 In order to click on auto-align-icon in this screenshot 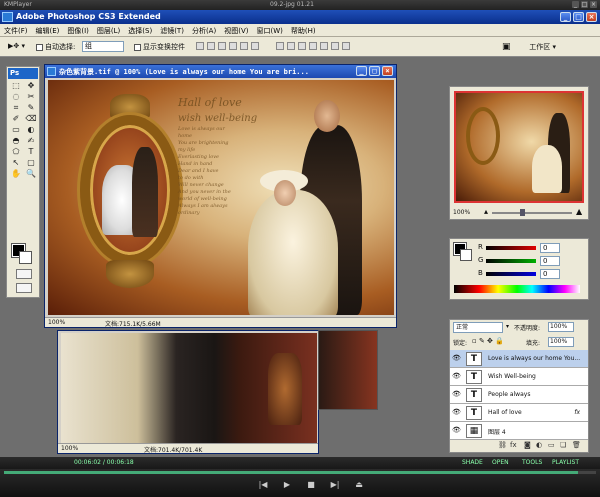, I will do `click(346, 46)`.